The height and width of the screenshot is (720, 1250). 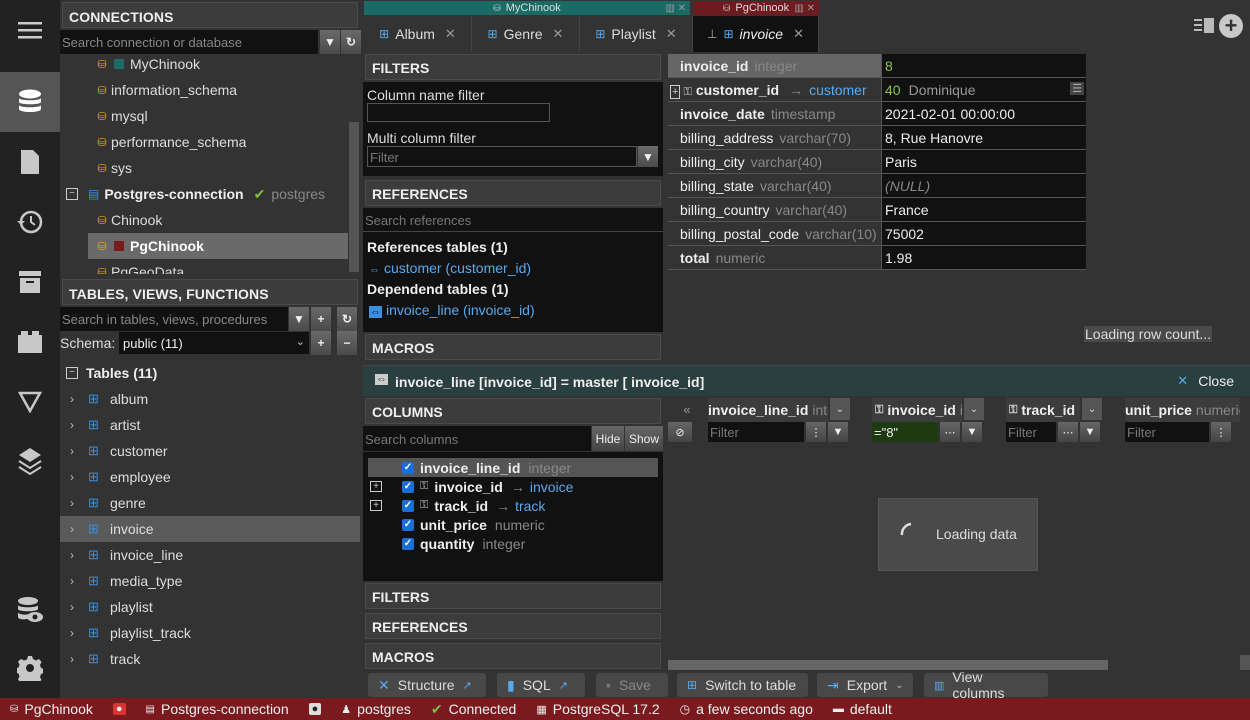 I want to click on plugins-button, so click(x=30, y=342).